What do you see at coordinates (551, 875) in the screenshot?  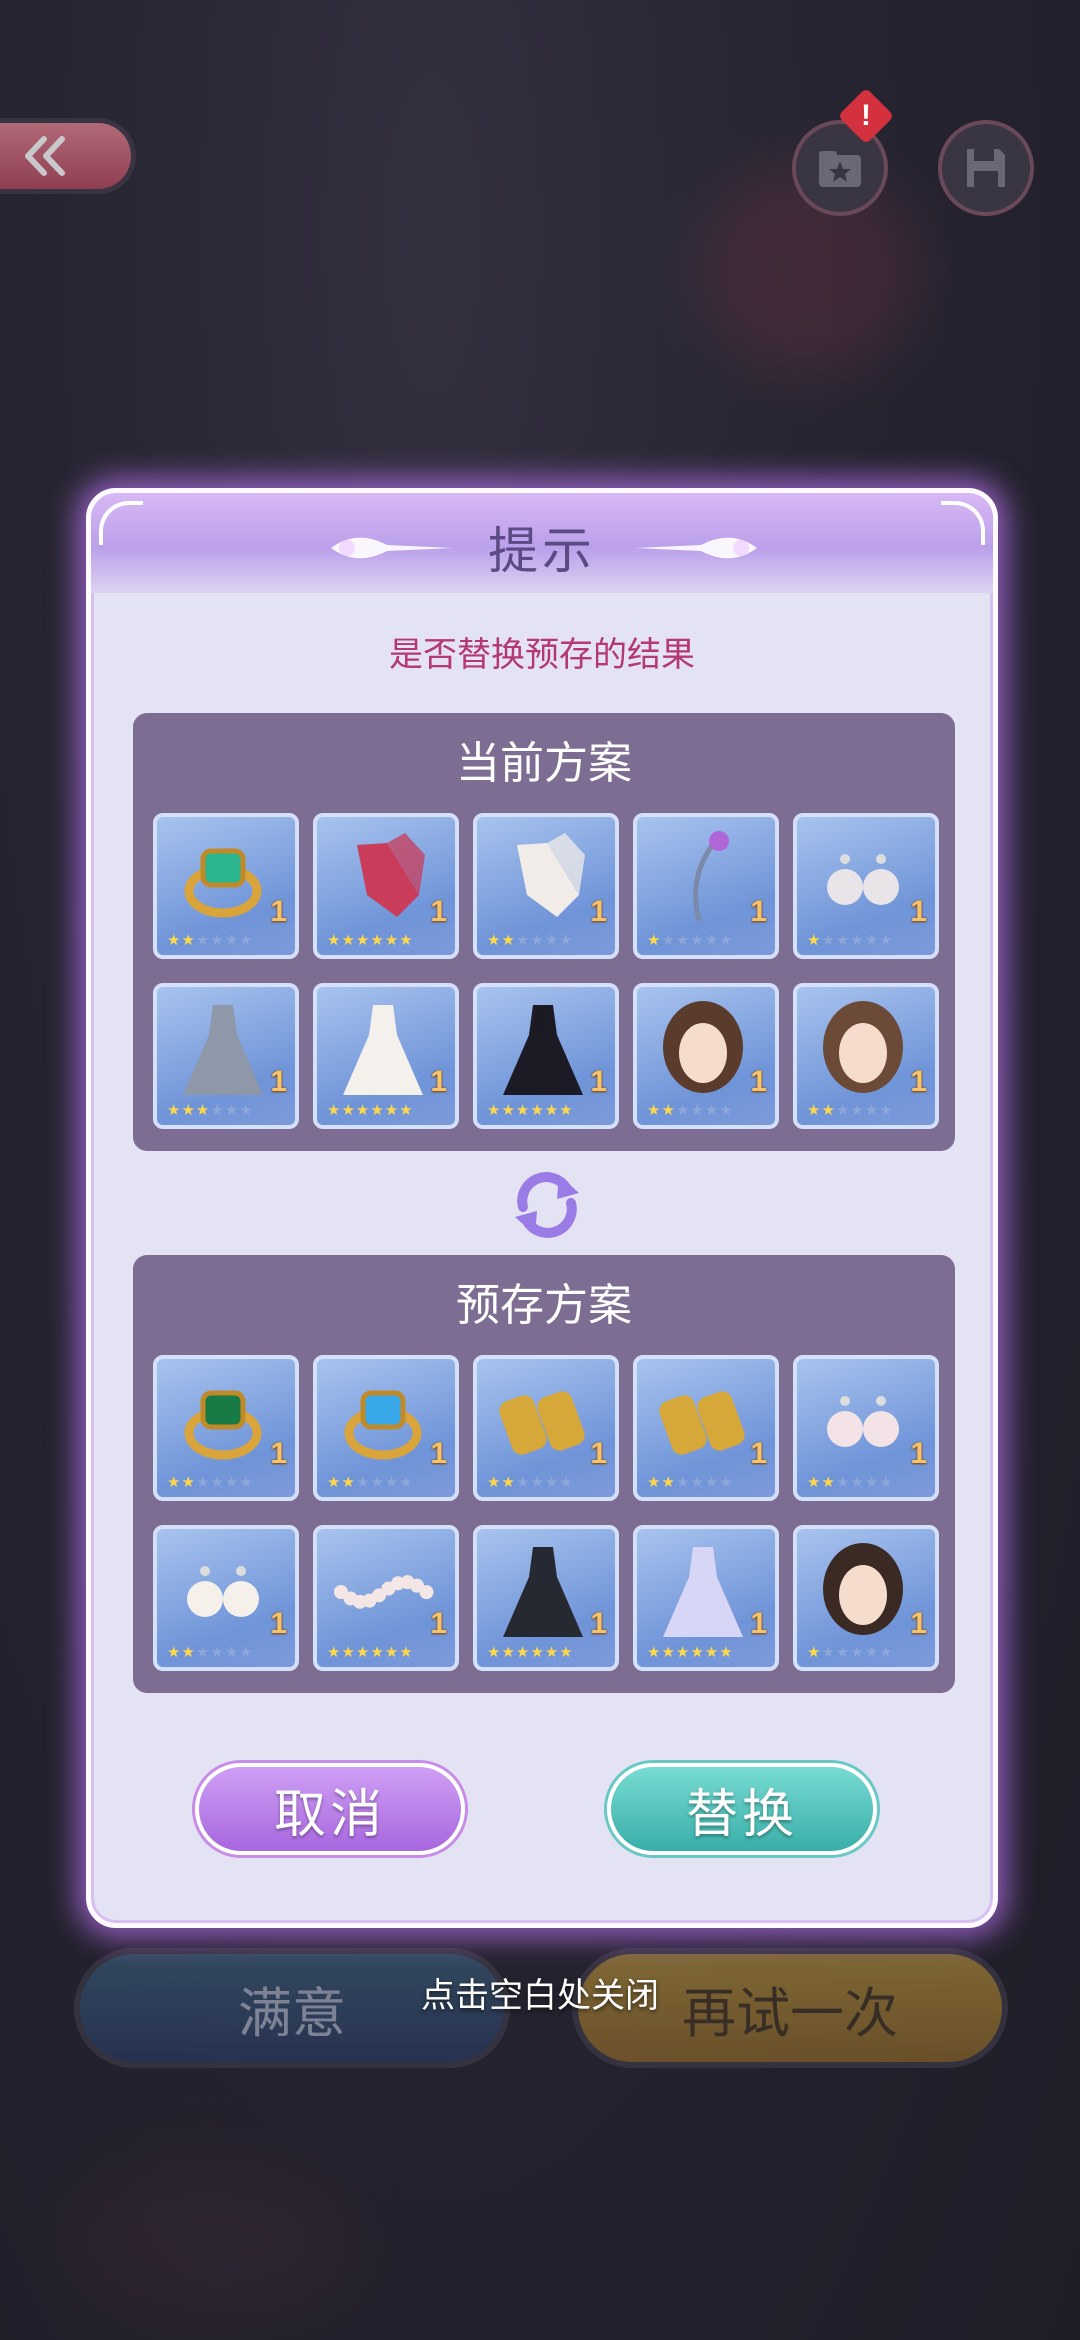 I see `white-floral-gloves-icon` at bounding box center [551, 875].